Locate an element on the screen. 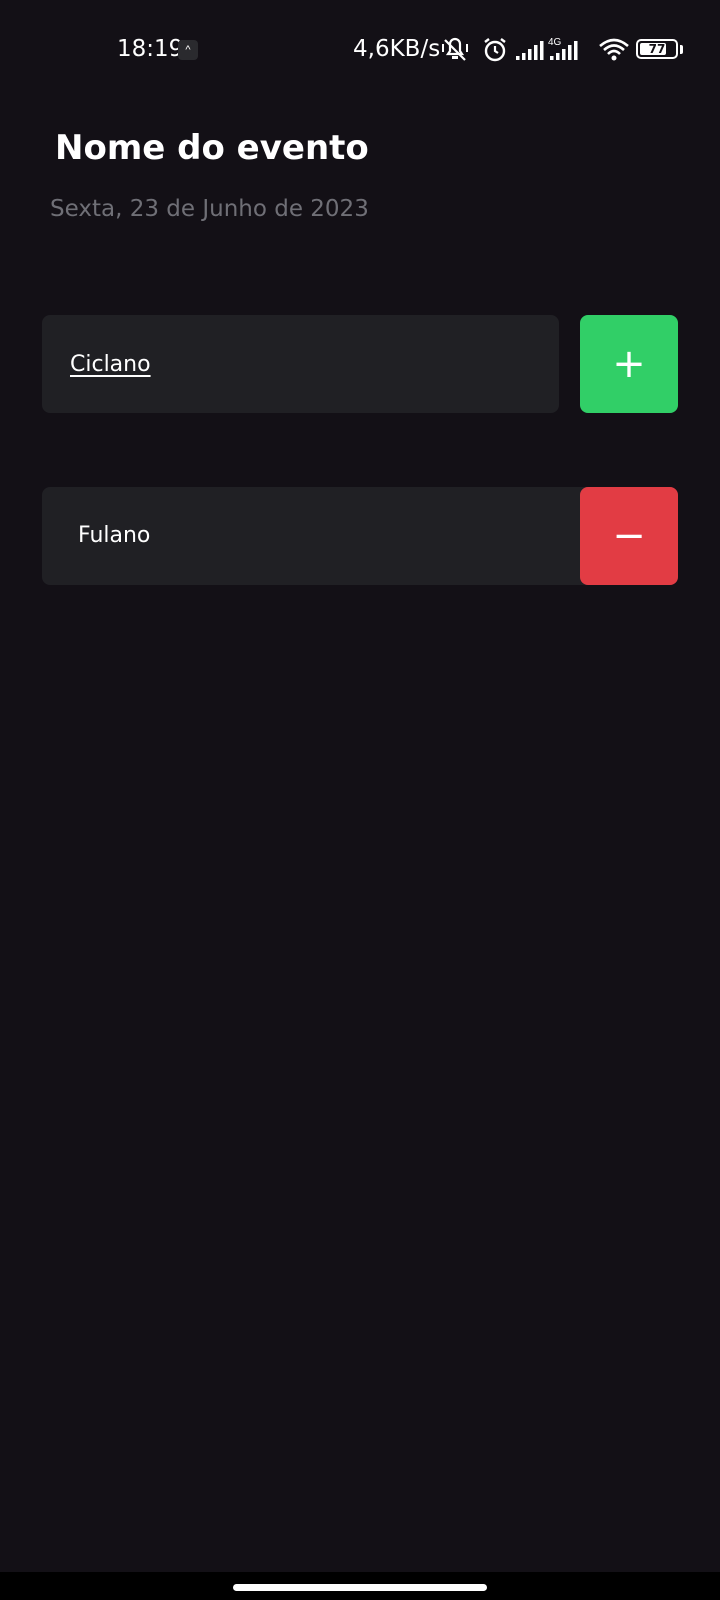  status-time: 18:19 is located at coordinates (150, 49).